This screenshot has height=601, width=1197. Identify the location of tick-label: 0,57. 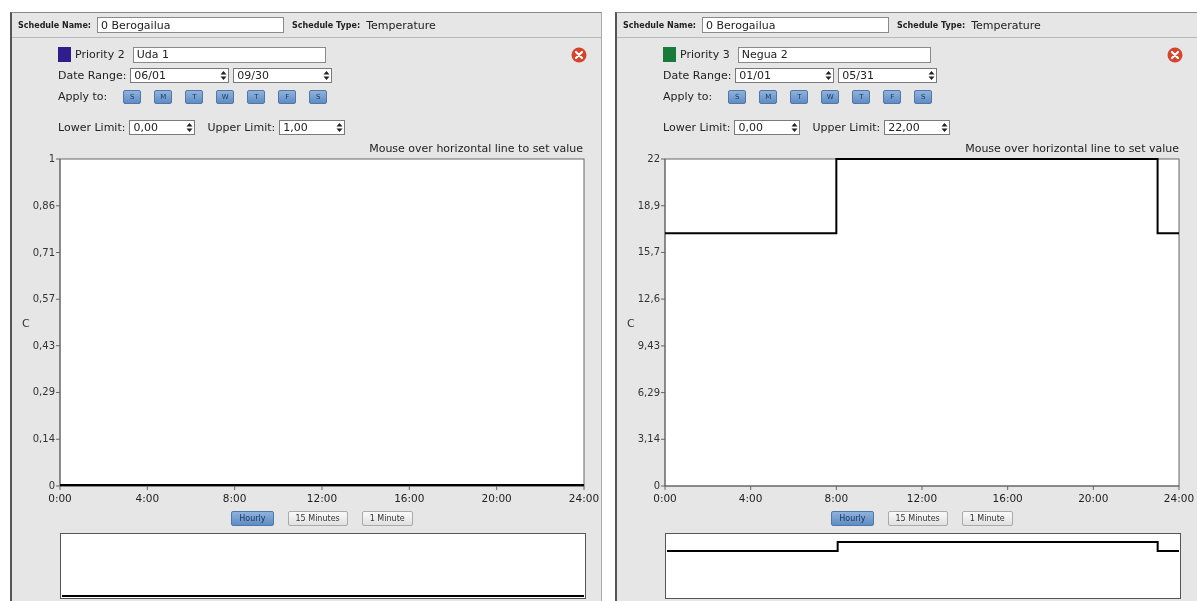
(43, 299).